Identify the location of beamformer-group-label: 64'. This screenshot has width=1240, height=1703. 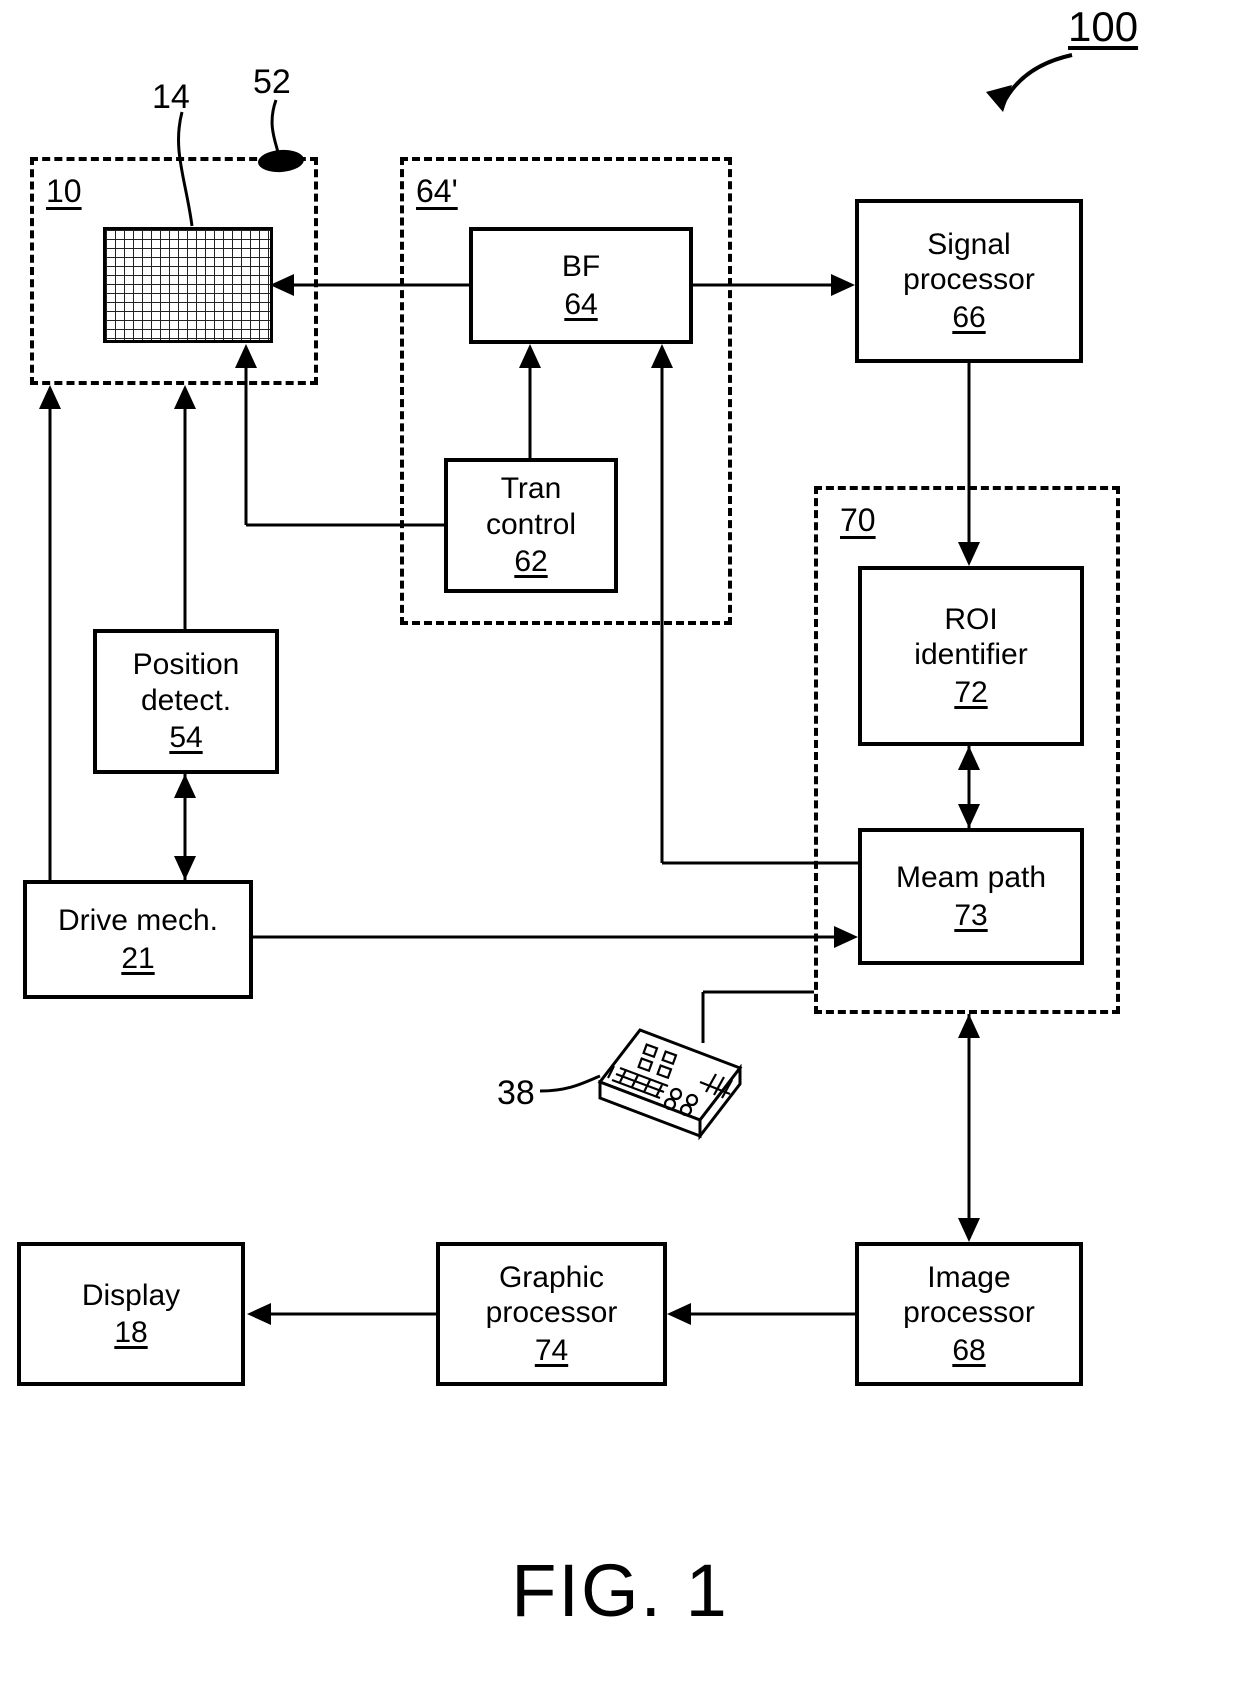
(437, 191).